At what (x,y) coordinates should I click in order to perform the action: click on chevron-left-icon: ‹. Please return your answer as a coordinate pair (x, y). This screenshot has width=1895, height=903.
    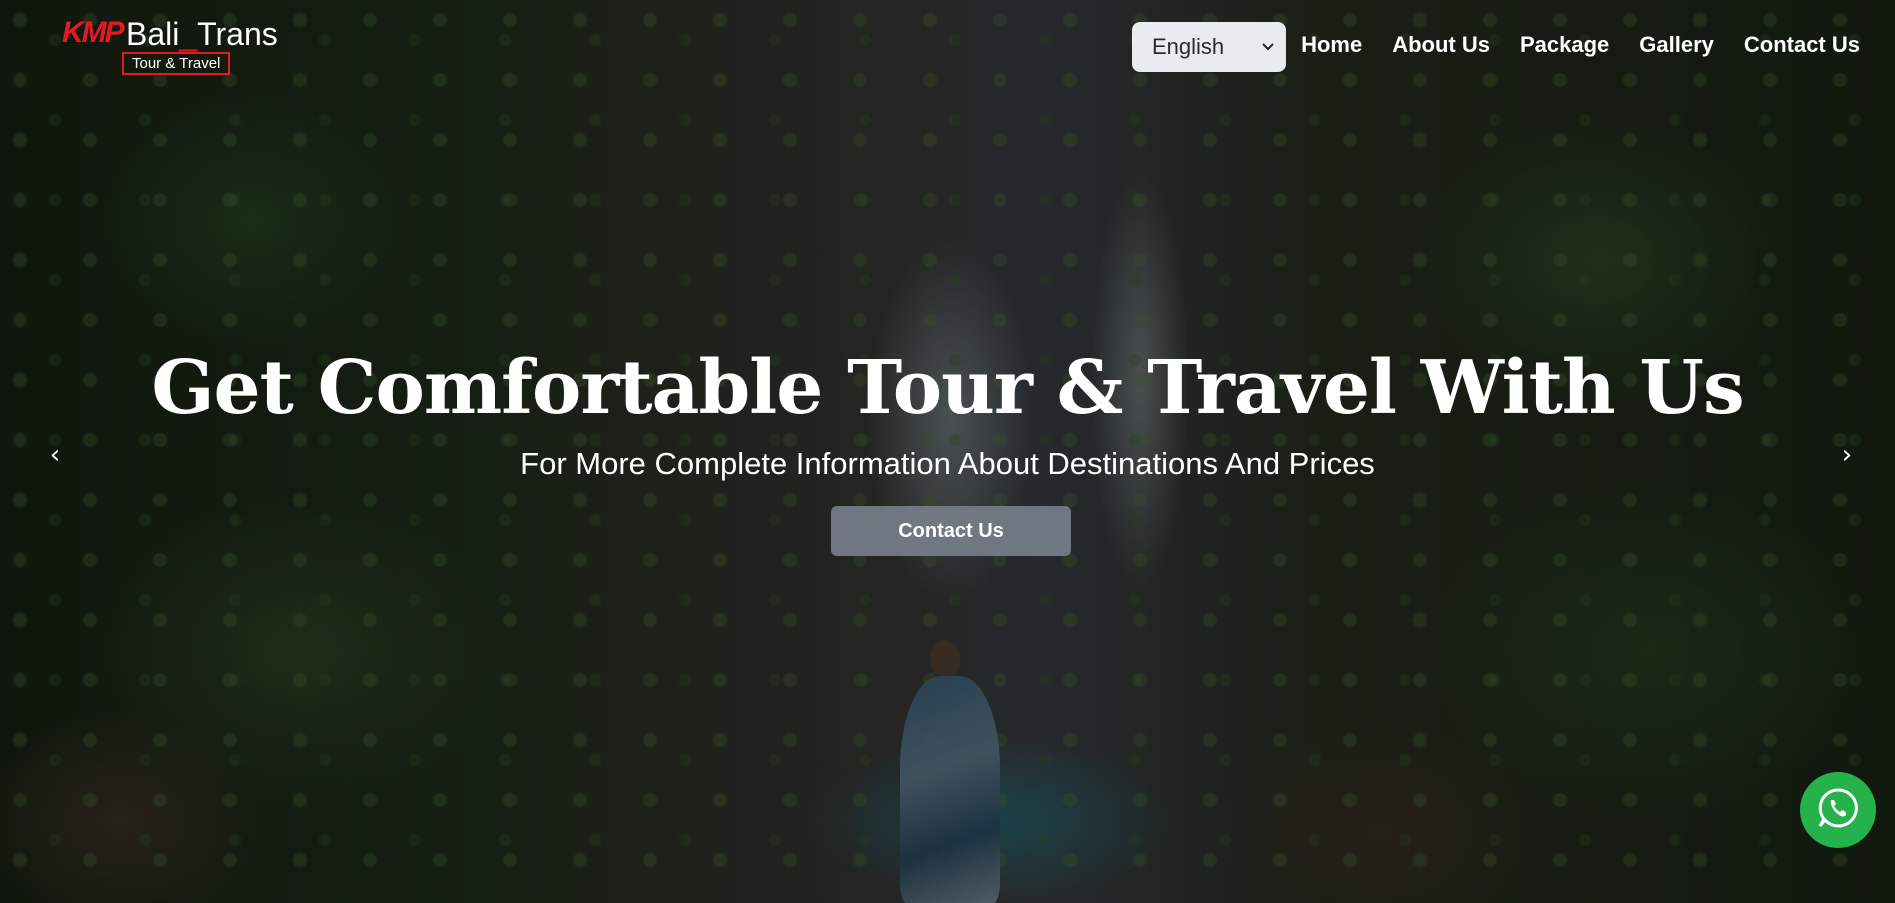
    Looking at the image, I should click on (55, 455).